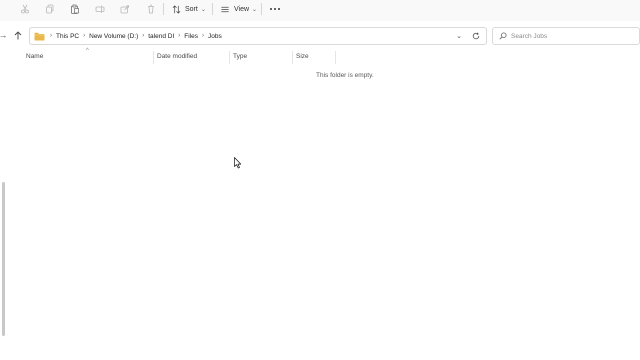  What do you see at coordinates (345, 75) in the screenshot?
I see `empty-folder-message: This folder is empty.` at bounding box center [345, 75].